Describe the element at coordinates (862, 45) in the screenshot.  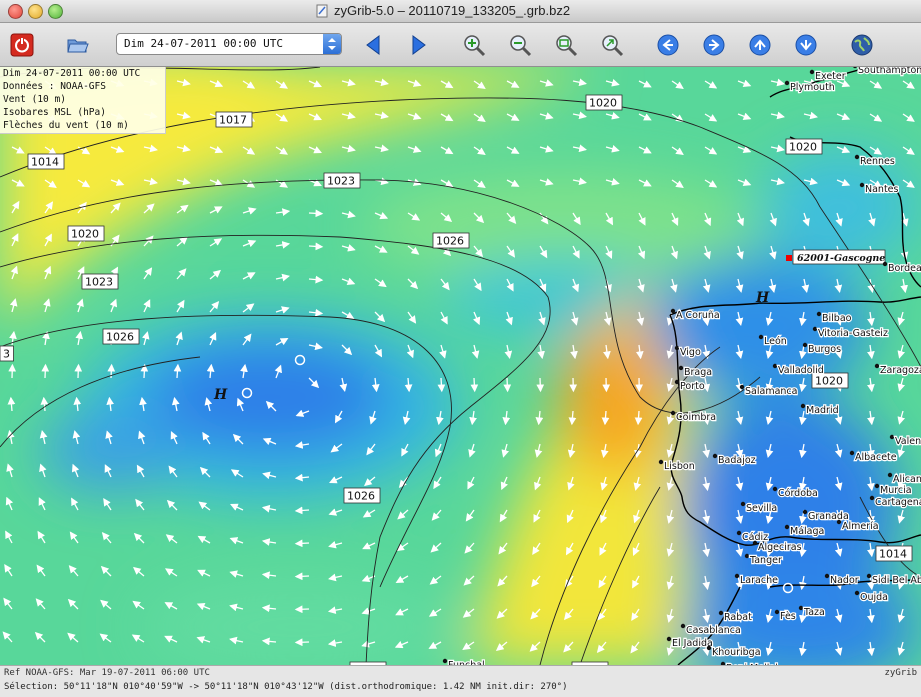
I see `globe-icon` at that location.